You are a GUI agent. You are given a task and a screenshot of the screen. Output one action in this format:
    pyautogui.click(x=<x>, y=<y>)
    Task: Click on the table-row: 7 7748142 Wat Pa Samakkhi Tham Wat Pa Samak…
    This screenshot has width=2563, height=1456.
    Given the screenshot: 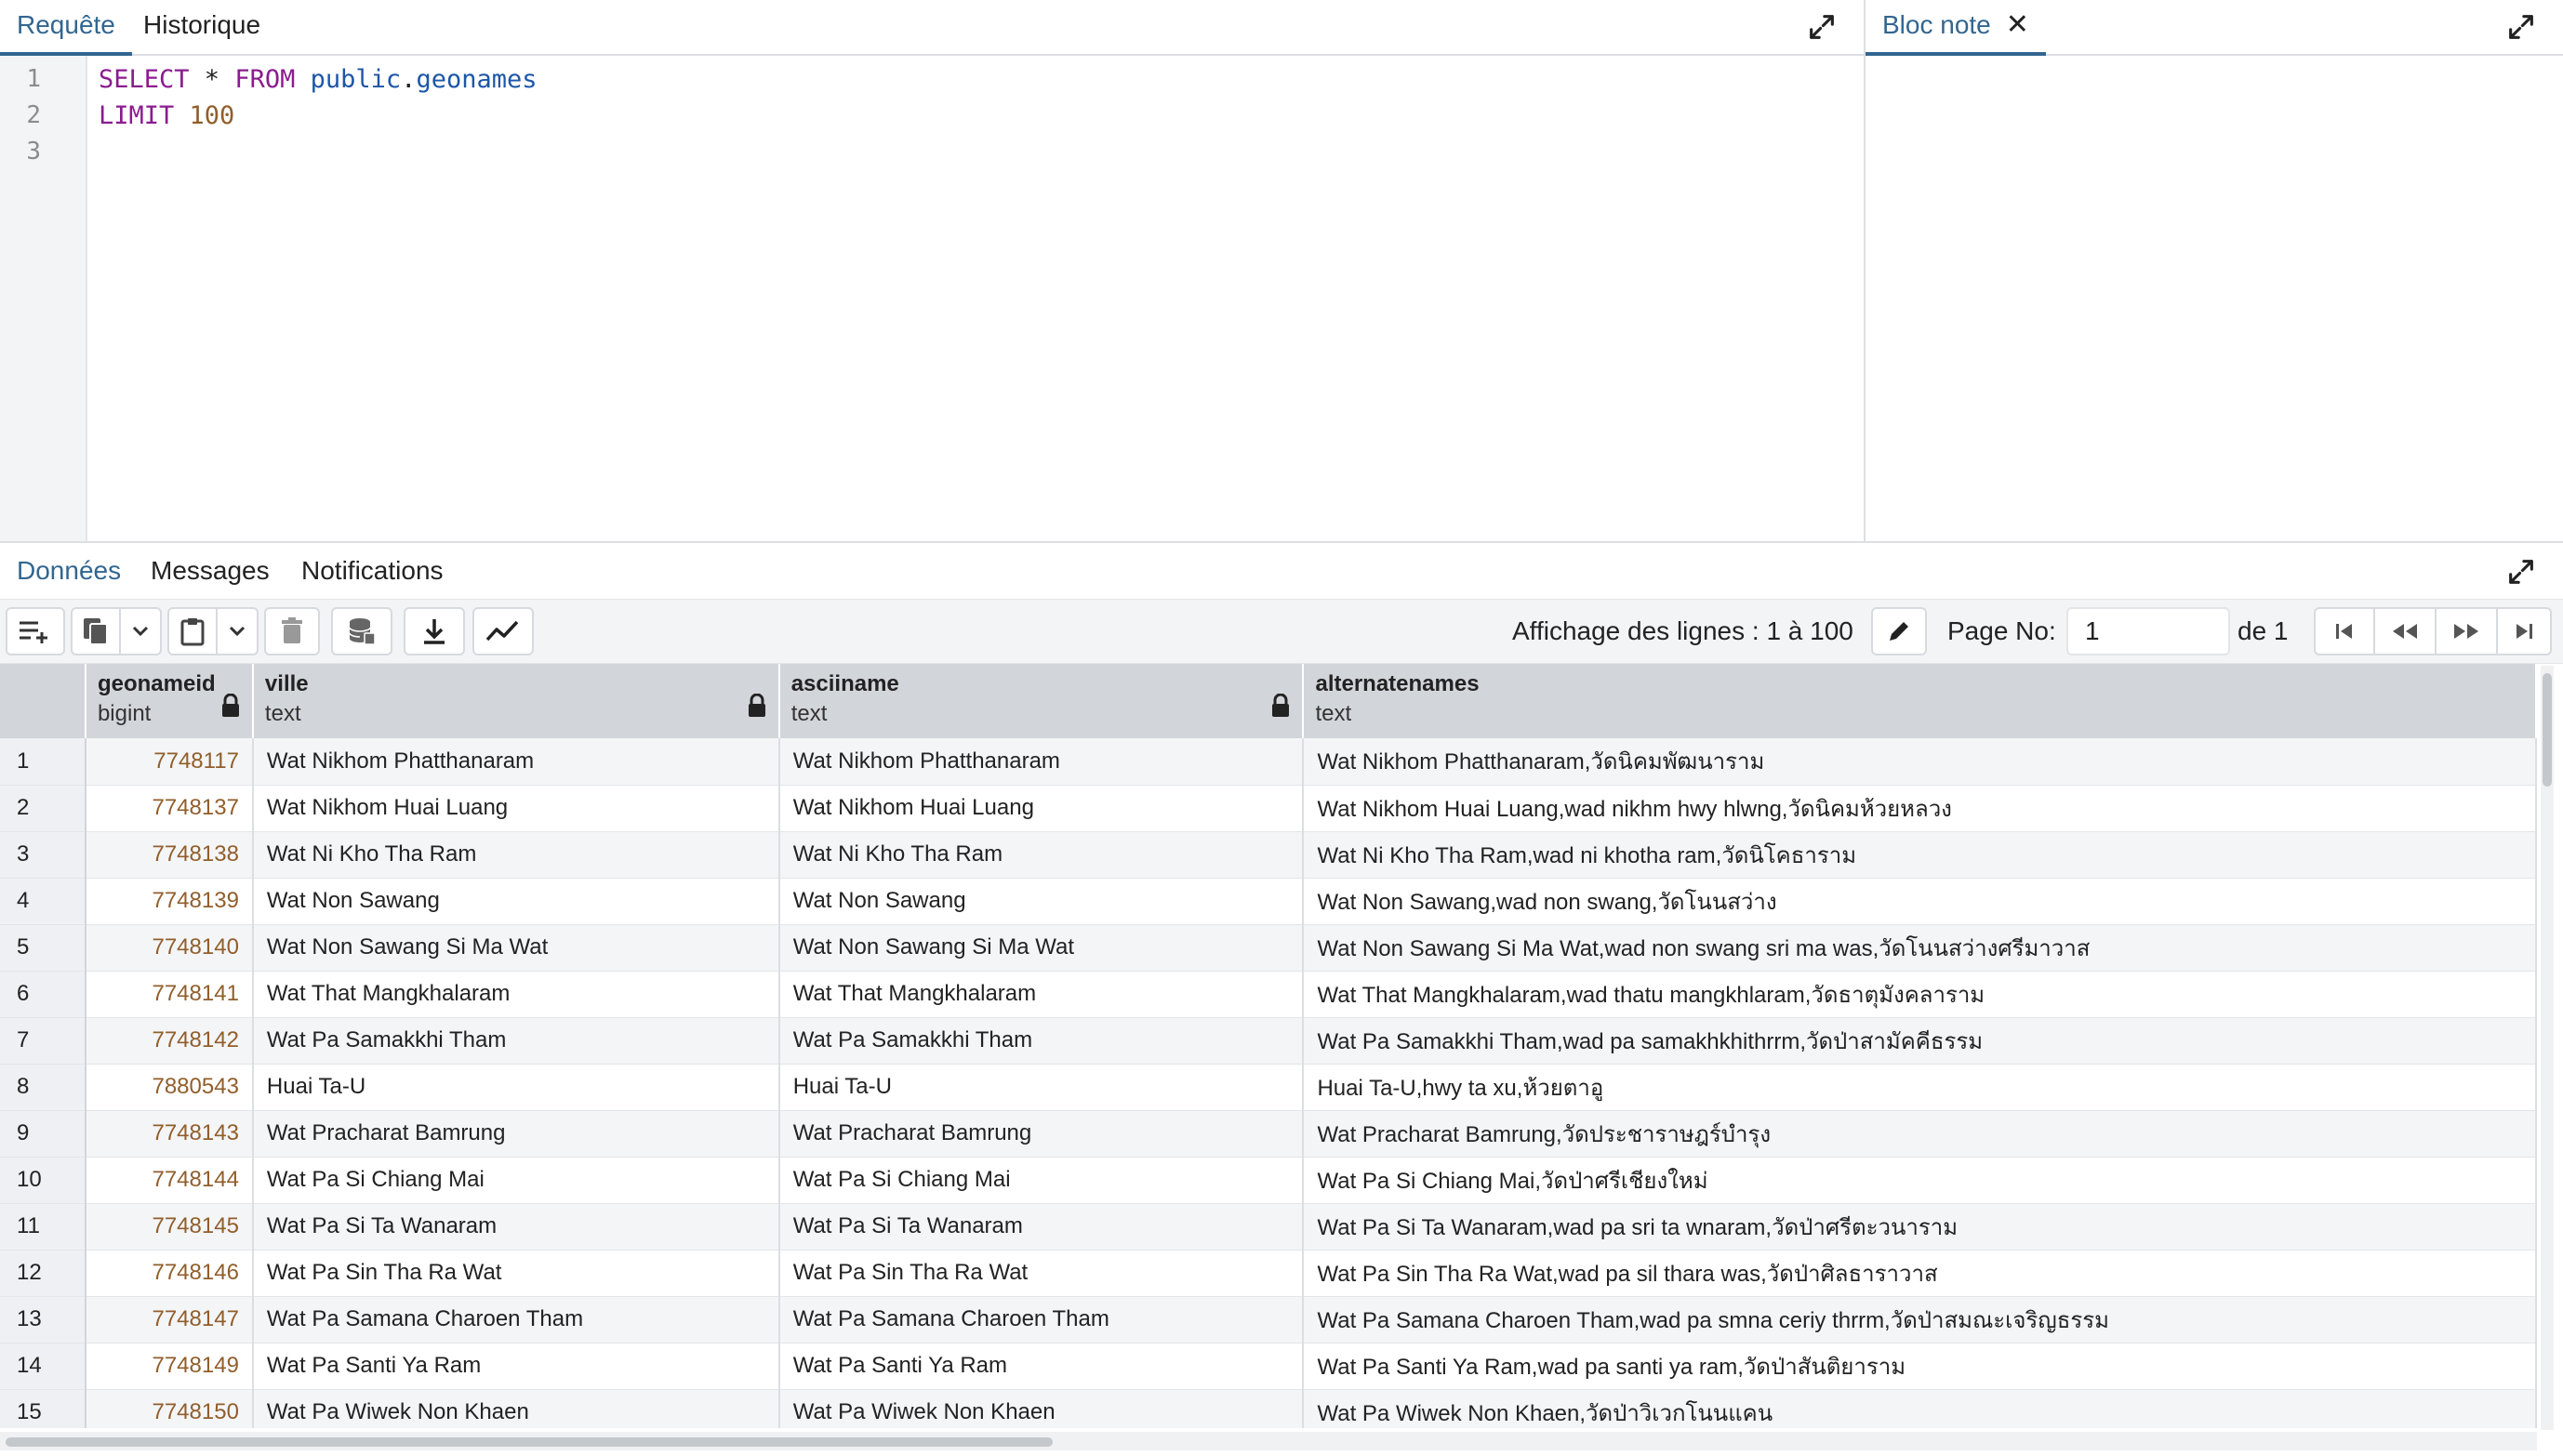 What is the action you would take?
    pyautogui.click(x=1269, y=1041)
    